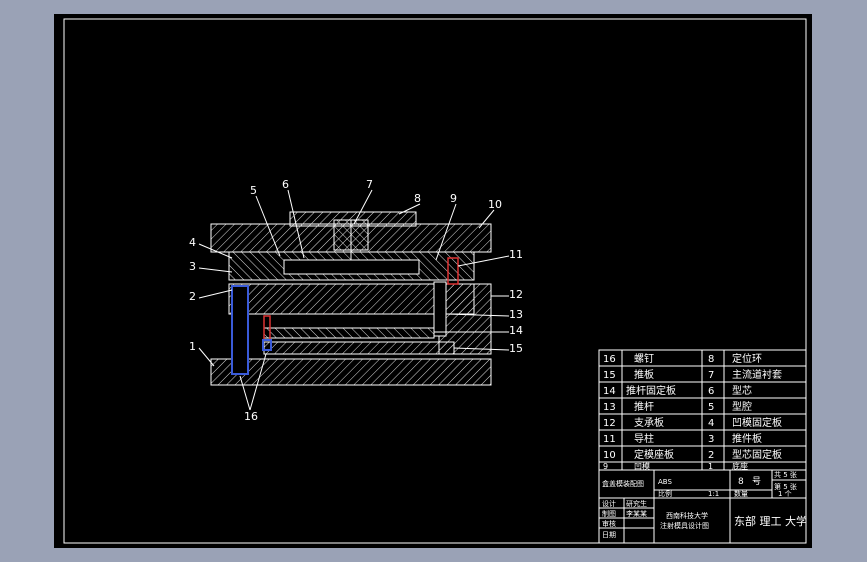 The width and height of the screenshot is (867, 562). Describe the element at coordinates (665, 493) in the screenshot. I see `scale-label: 比例` at that location.